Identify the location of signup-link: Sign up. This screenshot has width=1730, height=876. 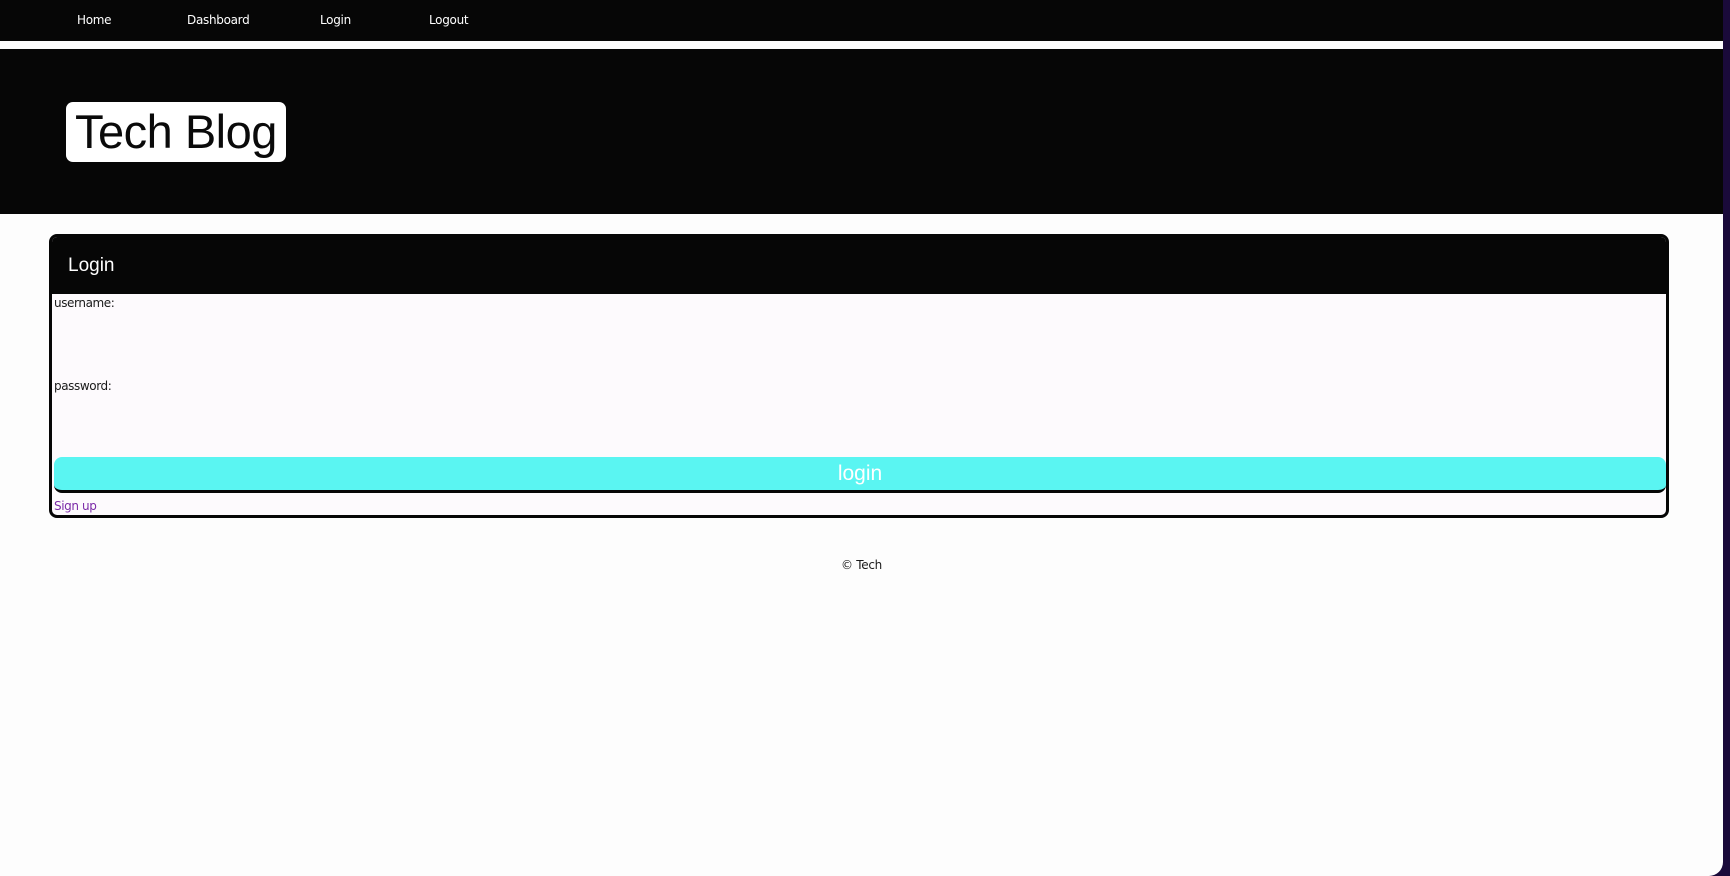
(75, 506).